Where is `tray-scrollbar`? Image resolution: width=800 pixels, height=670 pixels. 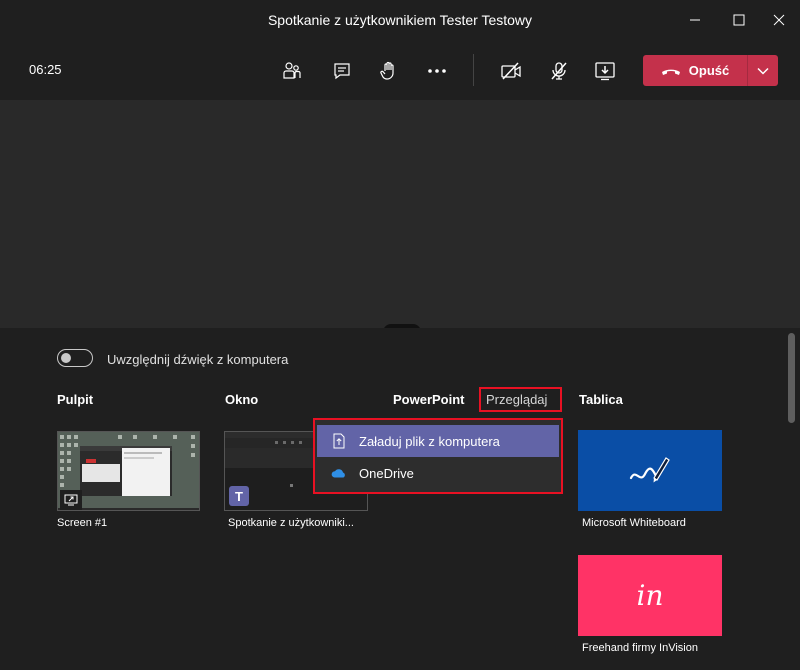 tray-scrollbar is located at coordinates (791, 378).